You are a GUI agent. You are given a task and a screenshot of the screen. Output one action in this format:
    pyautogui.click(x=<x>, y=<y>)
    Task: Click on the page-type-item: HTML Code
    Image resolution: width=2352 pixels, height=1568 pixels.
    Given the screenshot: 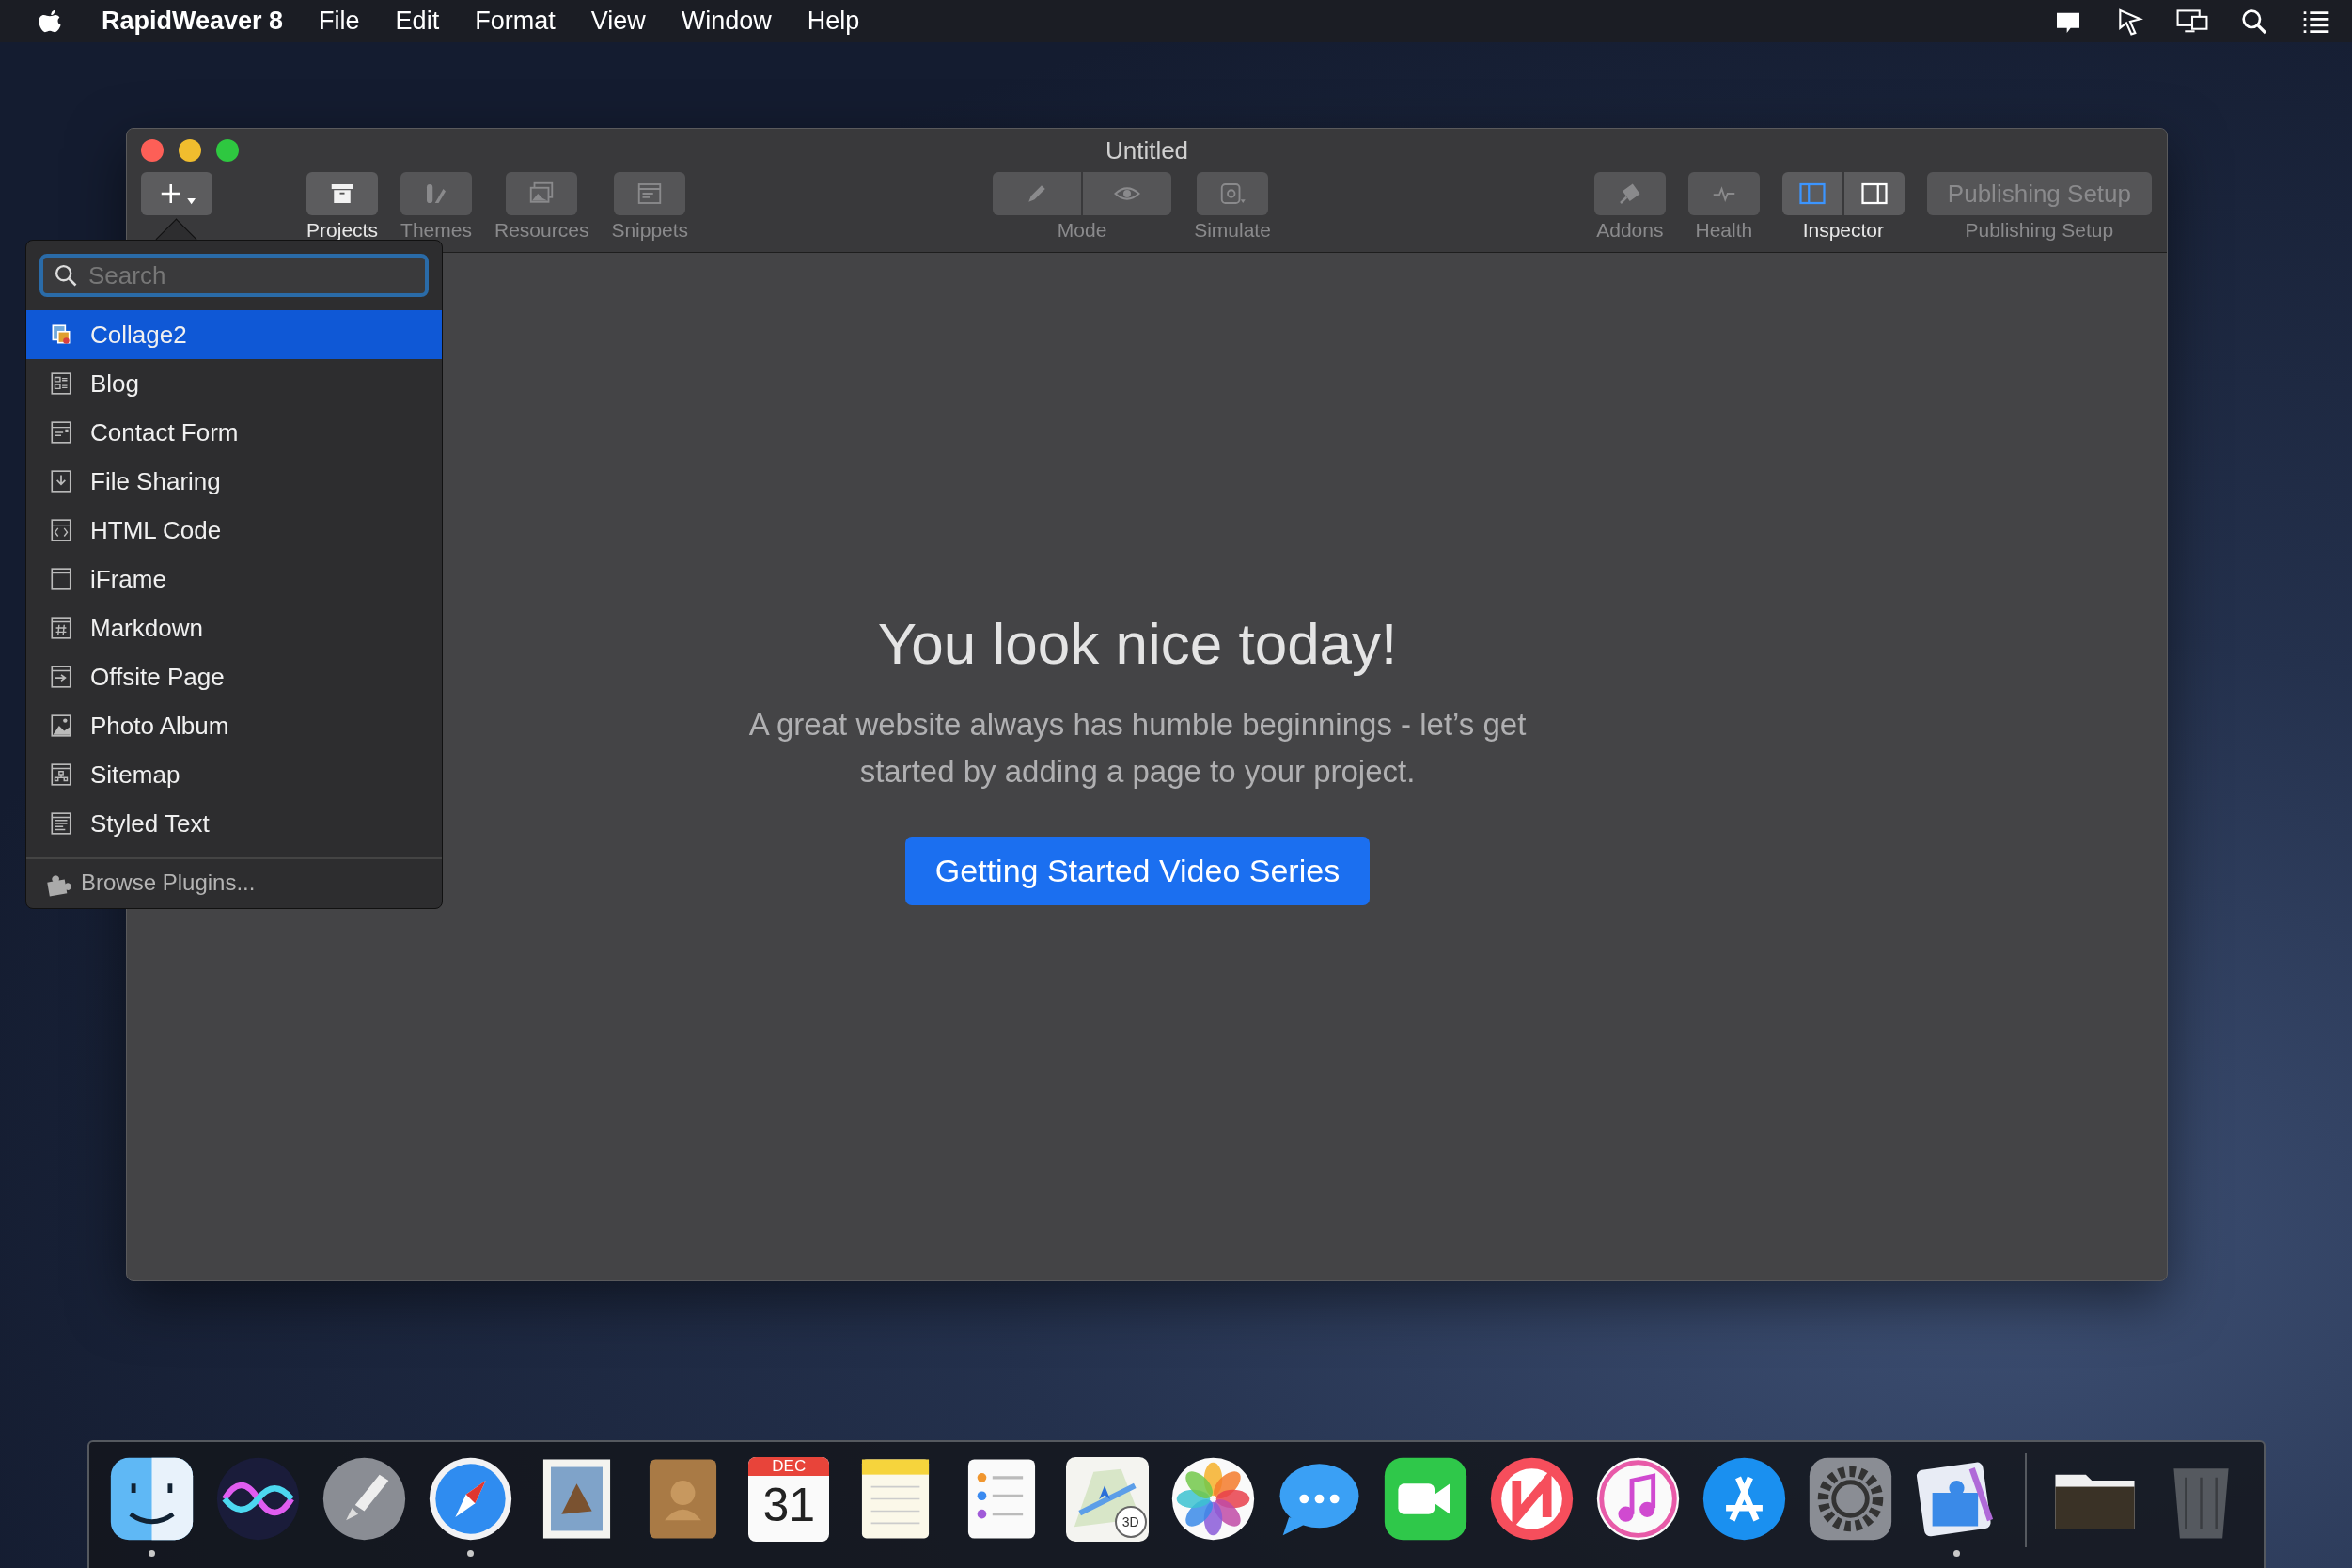 What is the action you would take?
    pyautogui.click(x=234, y=530)
    